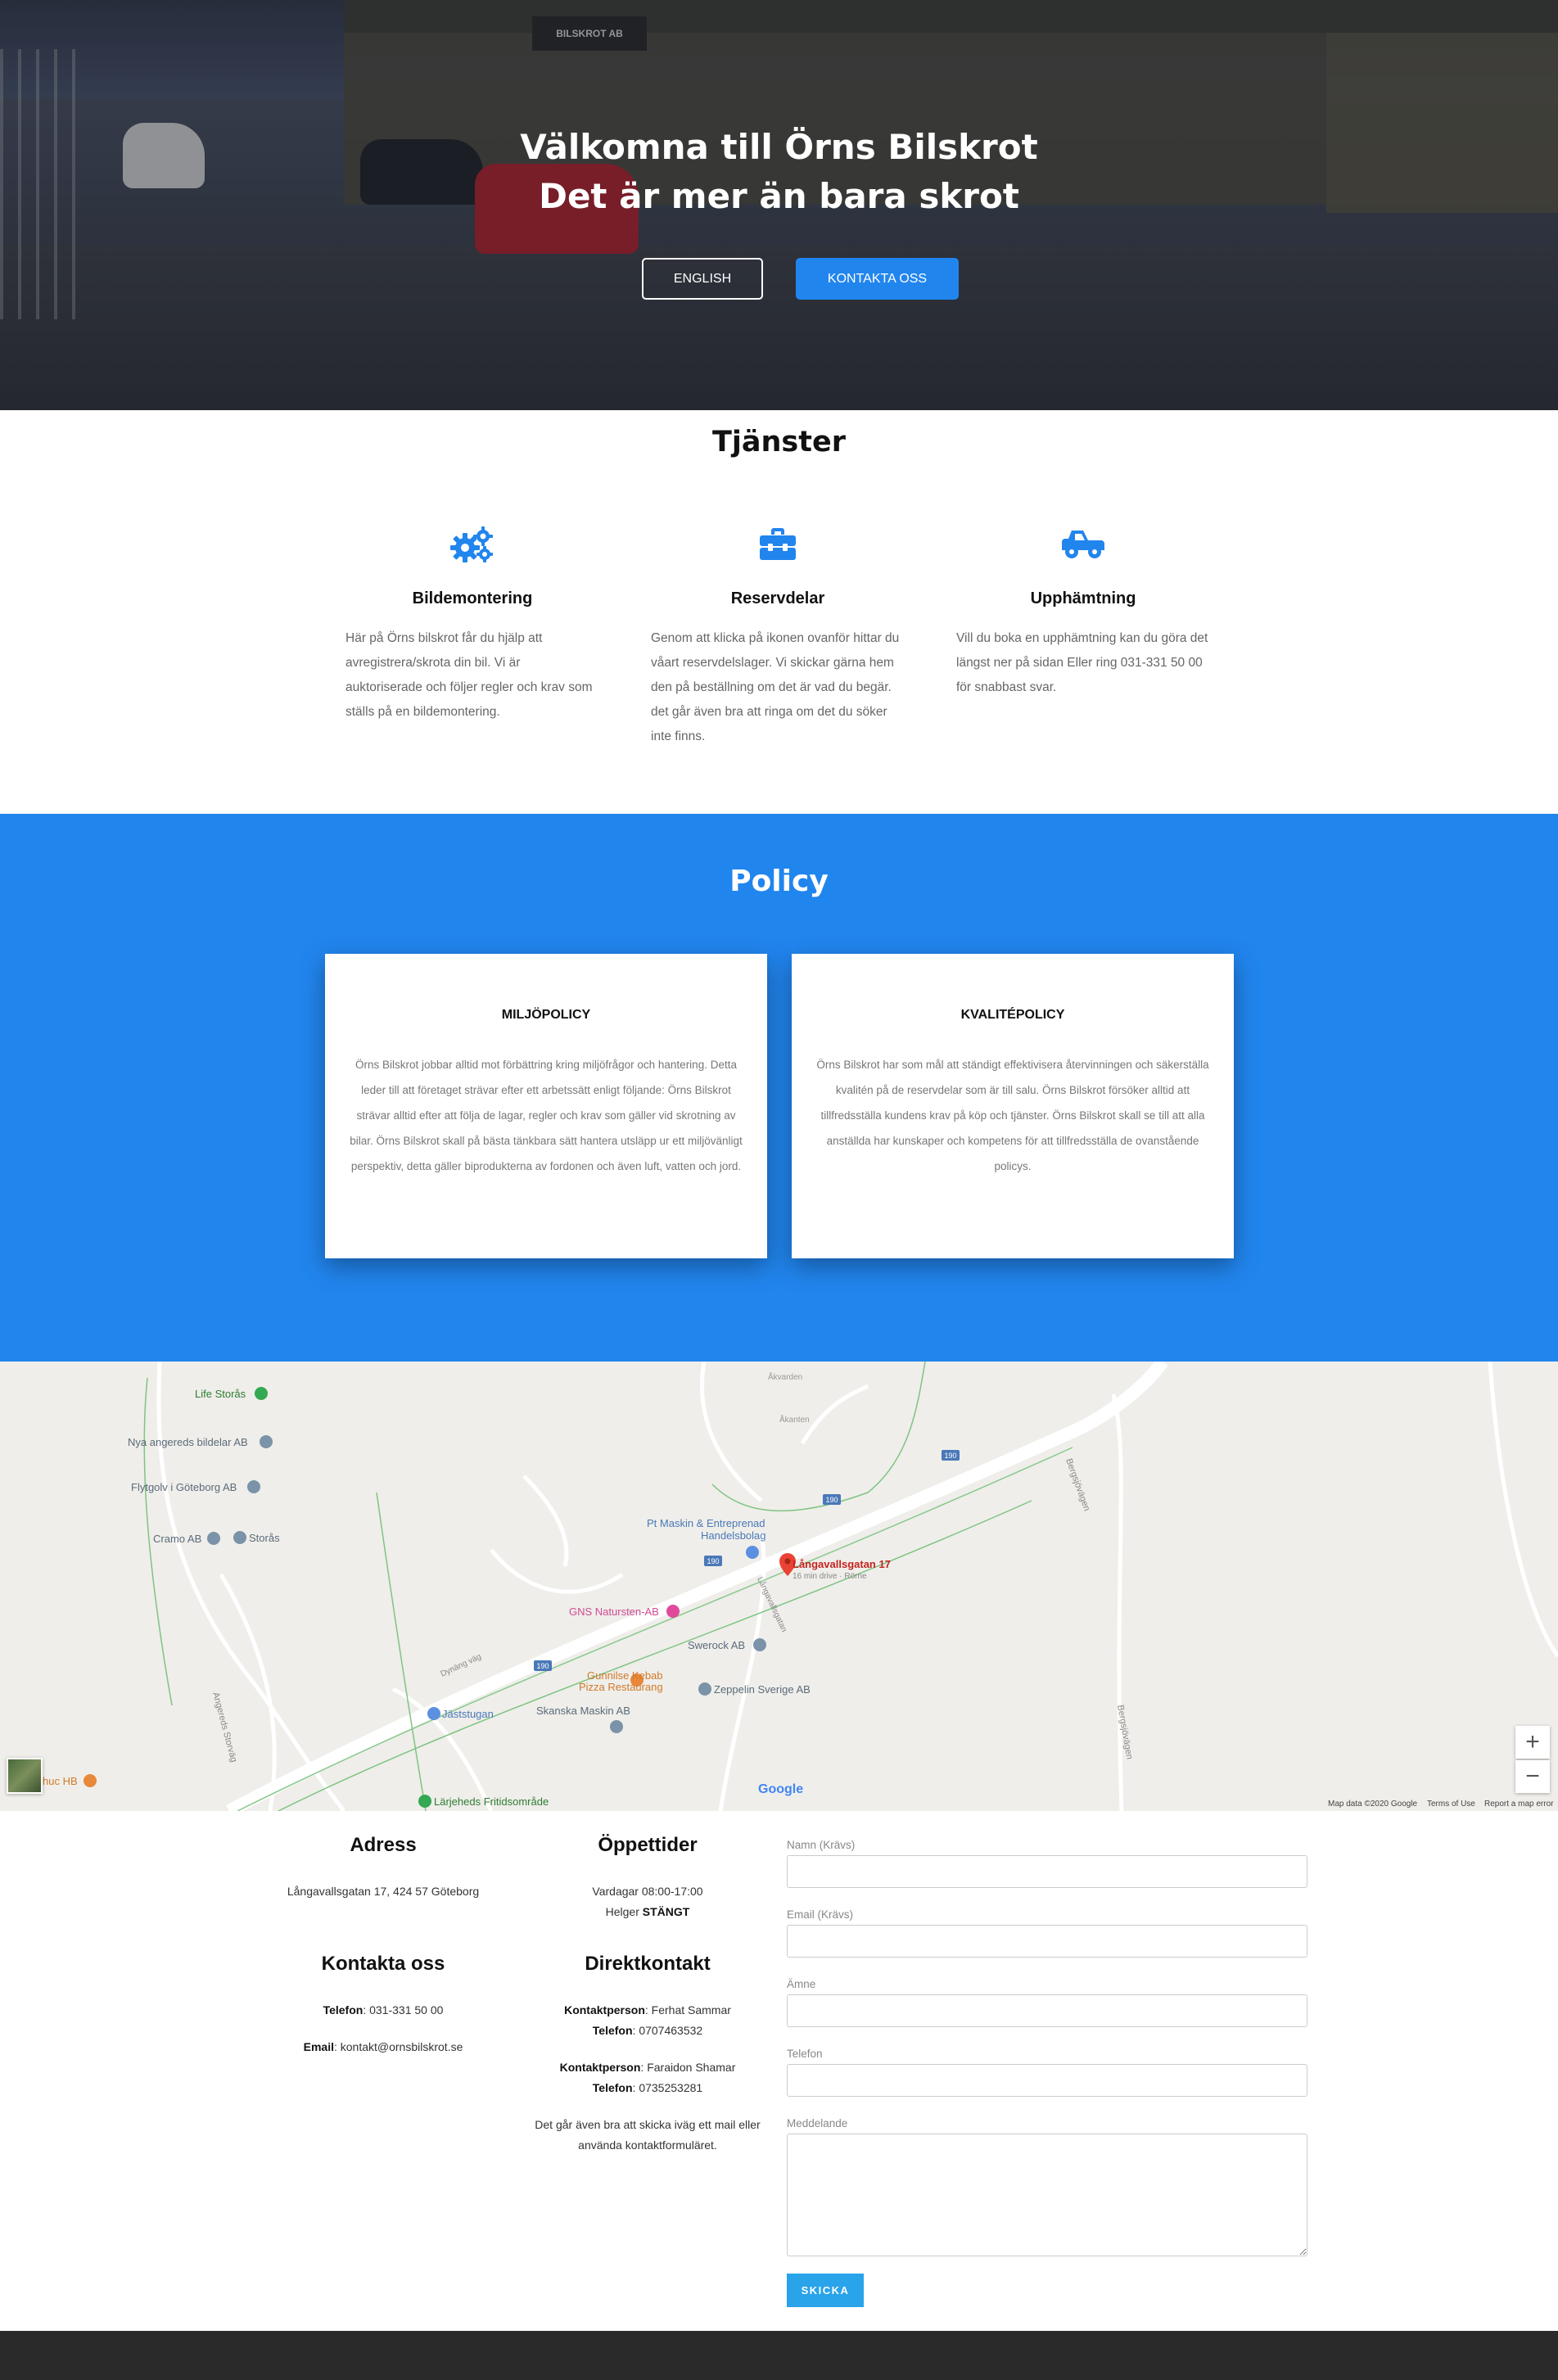 This screenshot has width=1558, height=2380. I want to click on name-label: Namn (Krävs), so click(822, 1845).